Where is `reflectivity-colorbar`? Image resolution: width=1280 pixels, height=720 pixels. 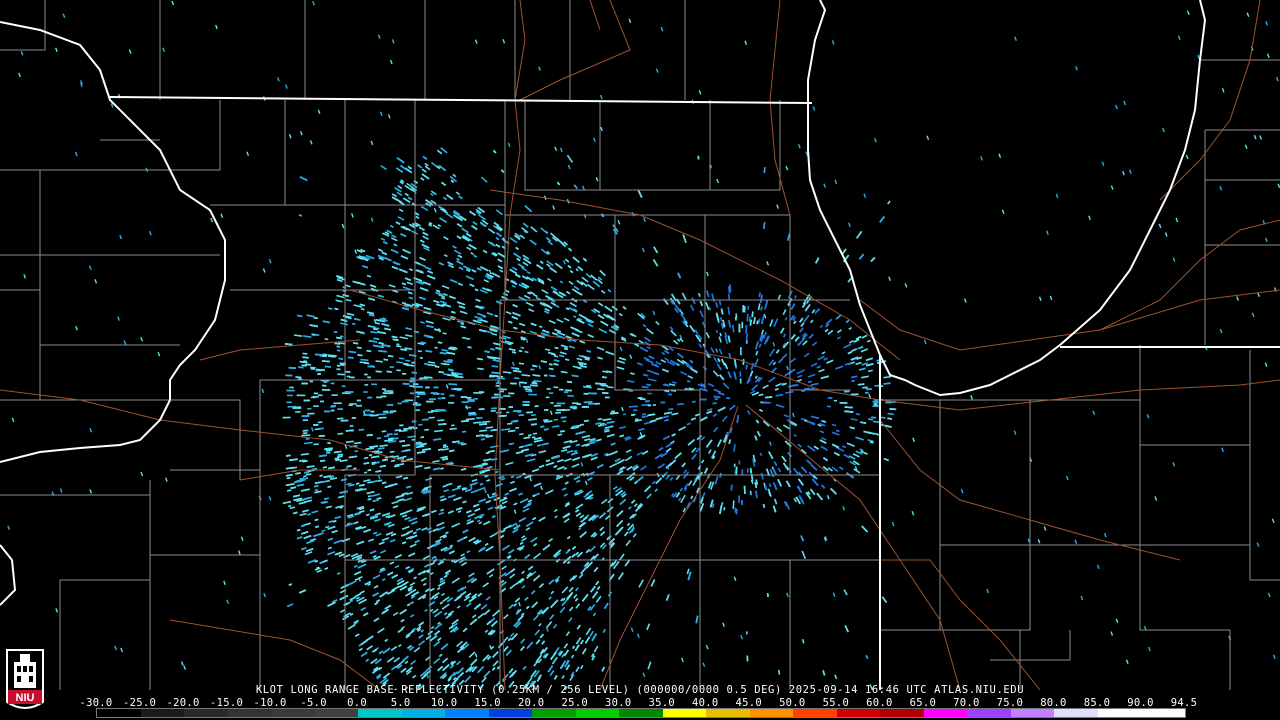 reflectivity-colorbar is located at coordinates (641, 713).